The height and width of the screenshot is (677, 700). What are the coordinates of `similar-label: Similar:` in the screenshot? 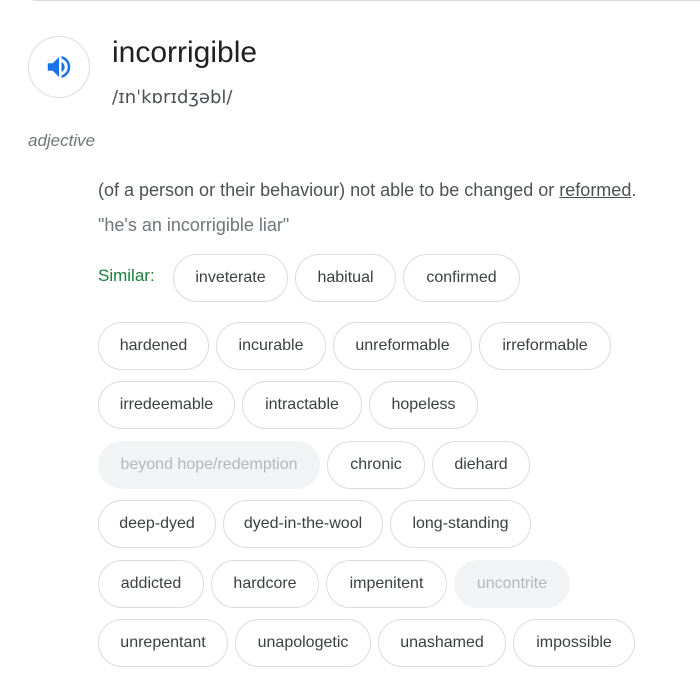 It's located at (126, 275).